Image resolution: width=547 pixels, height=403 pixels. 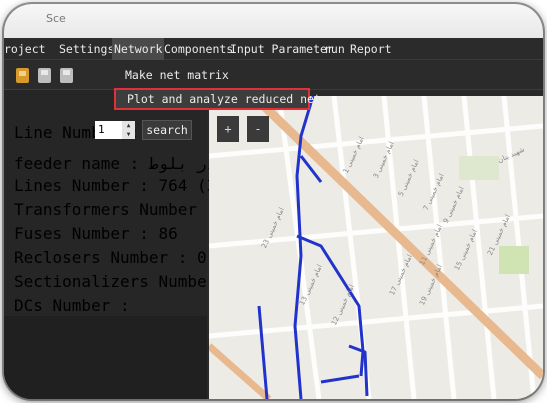 What do you see at coordinates (105, 357) in the screenshot?
I see `panel-empty-area` at bounding box center [105, 357].